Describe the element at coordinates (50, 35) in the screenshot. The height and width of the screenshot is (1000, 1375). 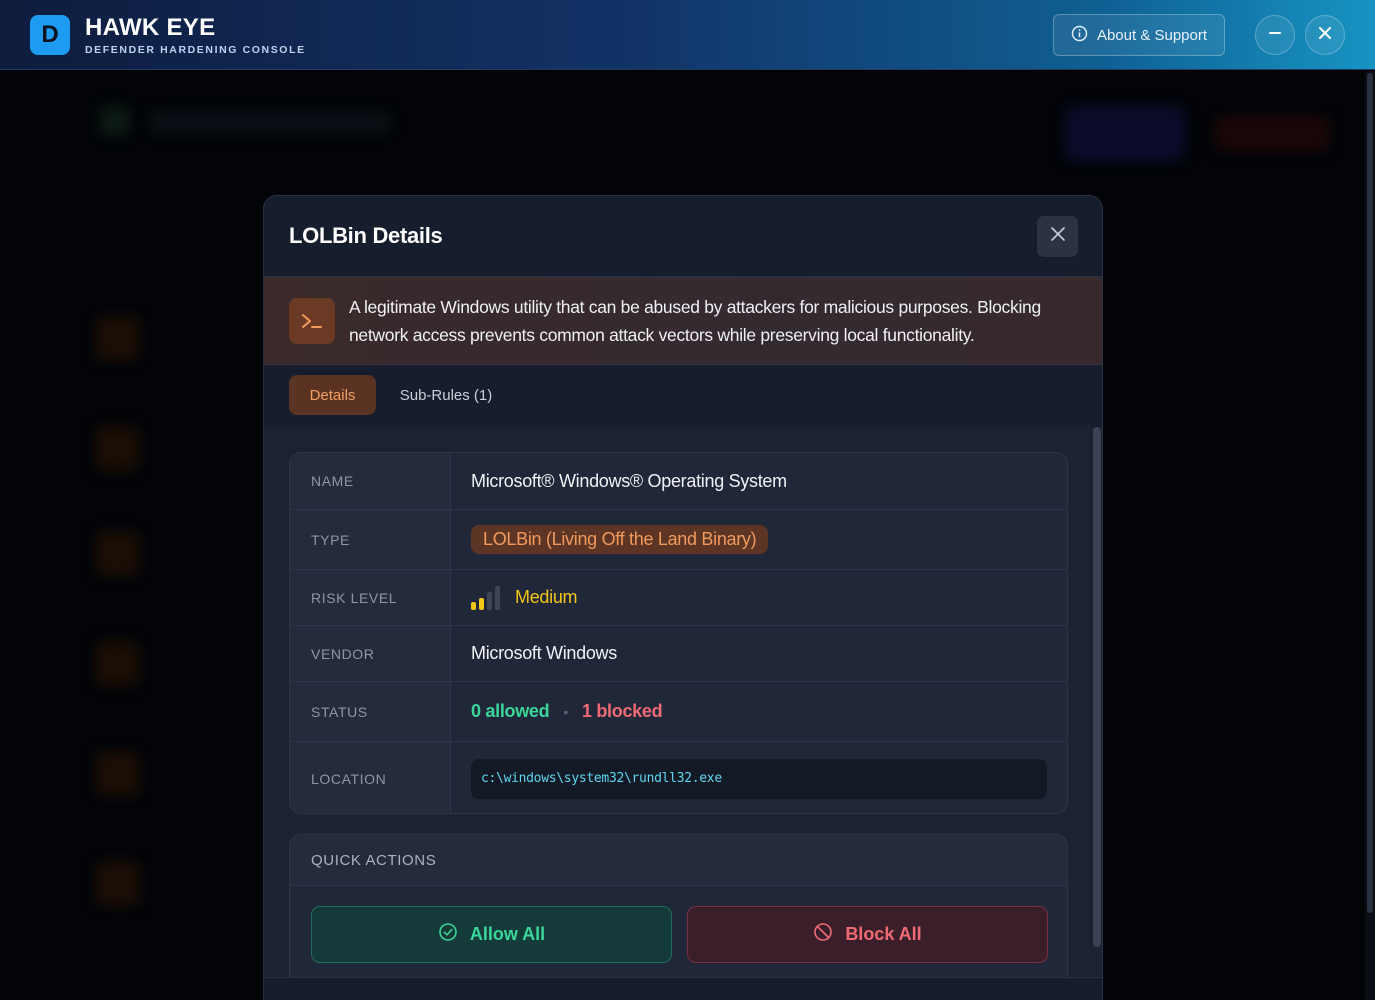
I see `app-logo: D` at that location.